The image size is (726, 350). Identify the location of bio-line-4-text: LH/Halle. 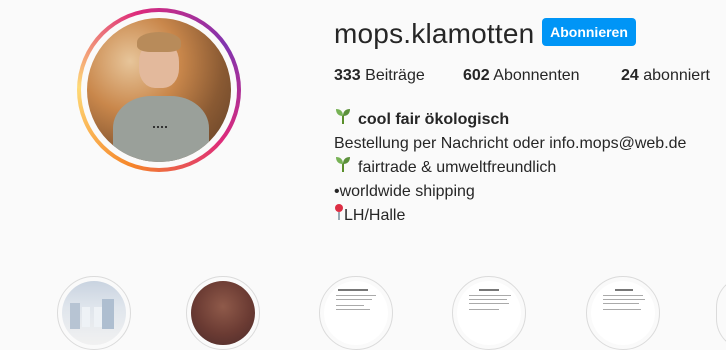
(375, 215).